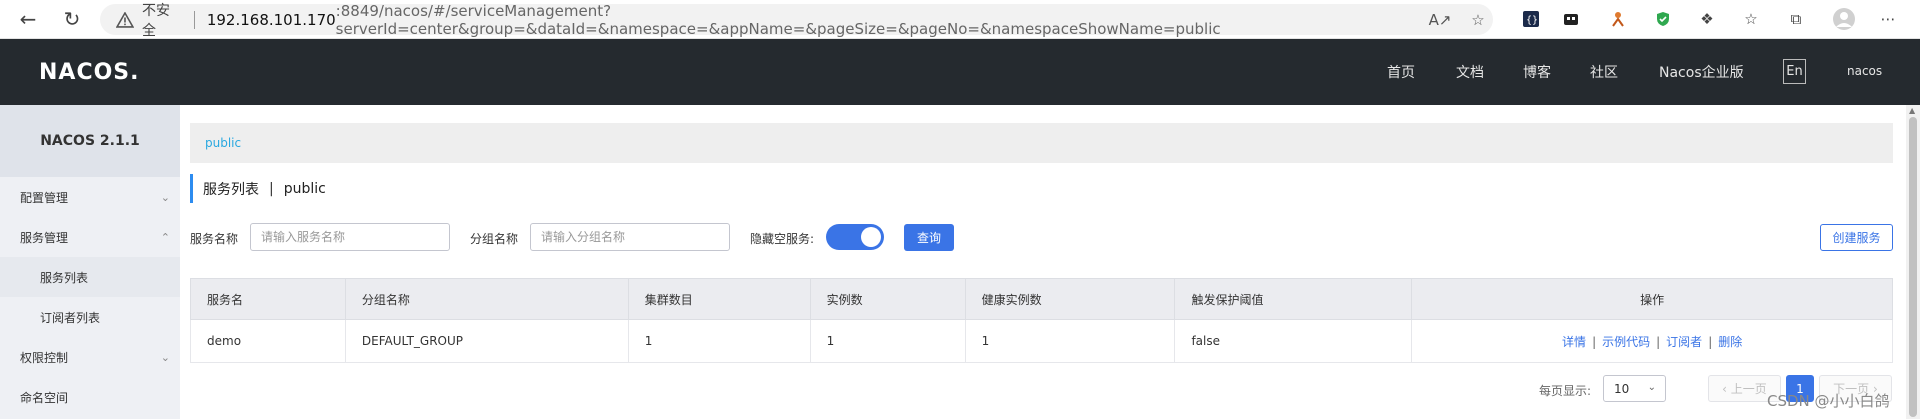  I want to click on watermark: CSDN @小小白鸽, so click(1828, 401).